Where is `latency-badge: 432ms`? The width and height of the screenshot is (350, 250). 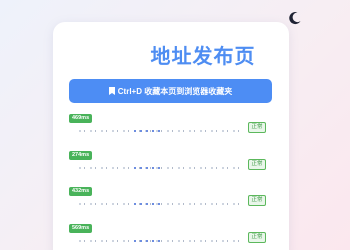
latency-badge: 432ms is located at coordinates (81, 191).